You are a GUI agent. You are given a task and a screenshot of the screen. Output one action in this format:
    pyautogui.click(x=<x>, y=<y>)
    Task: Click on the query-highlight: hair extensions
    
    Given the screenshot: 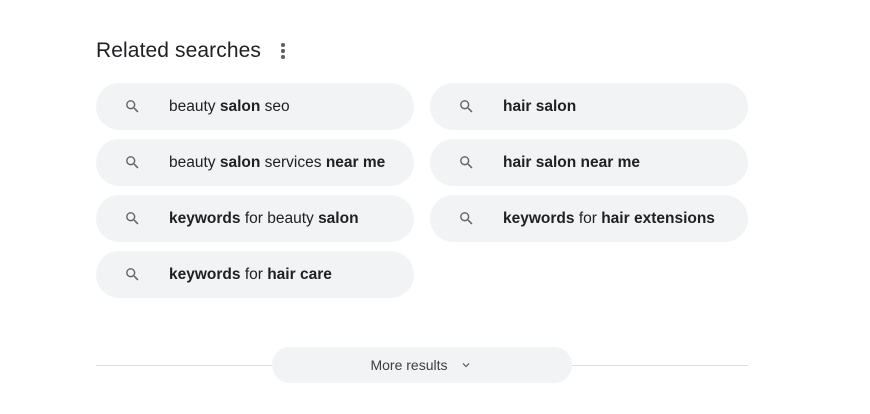 What is the action you would take?
    pyautogui.click(x=658, y=218)
    